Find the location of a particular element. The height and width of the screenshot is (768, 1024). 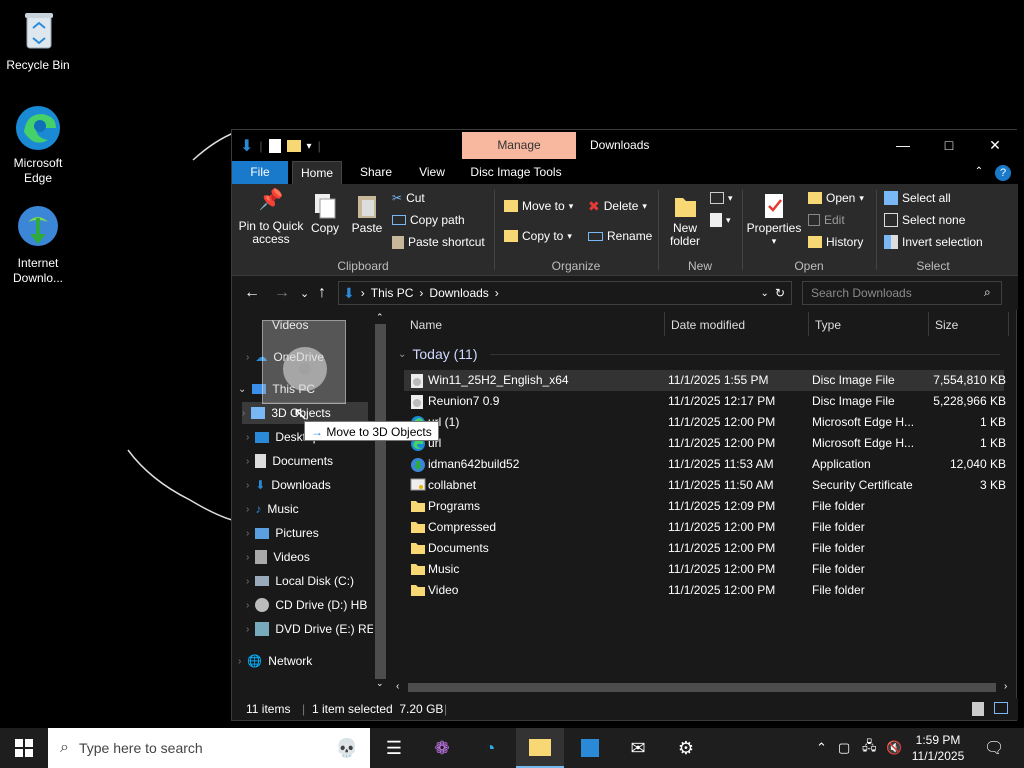

history-button: History is located at coordinates (835, 242).